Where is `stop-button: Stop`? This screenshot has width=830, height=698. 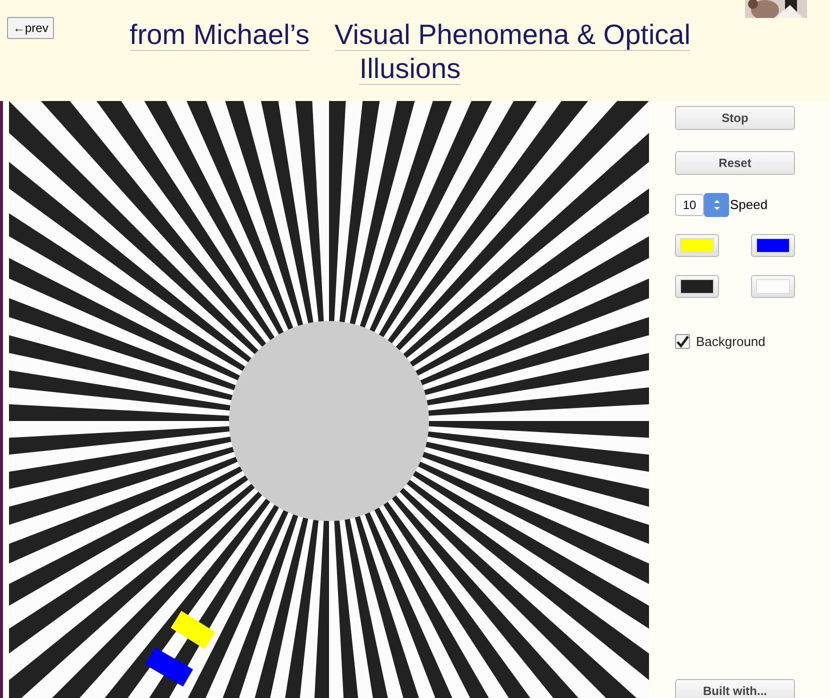
stop-button: Stop is located at coordinates (735, 118).